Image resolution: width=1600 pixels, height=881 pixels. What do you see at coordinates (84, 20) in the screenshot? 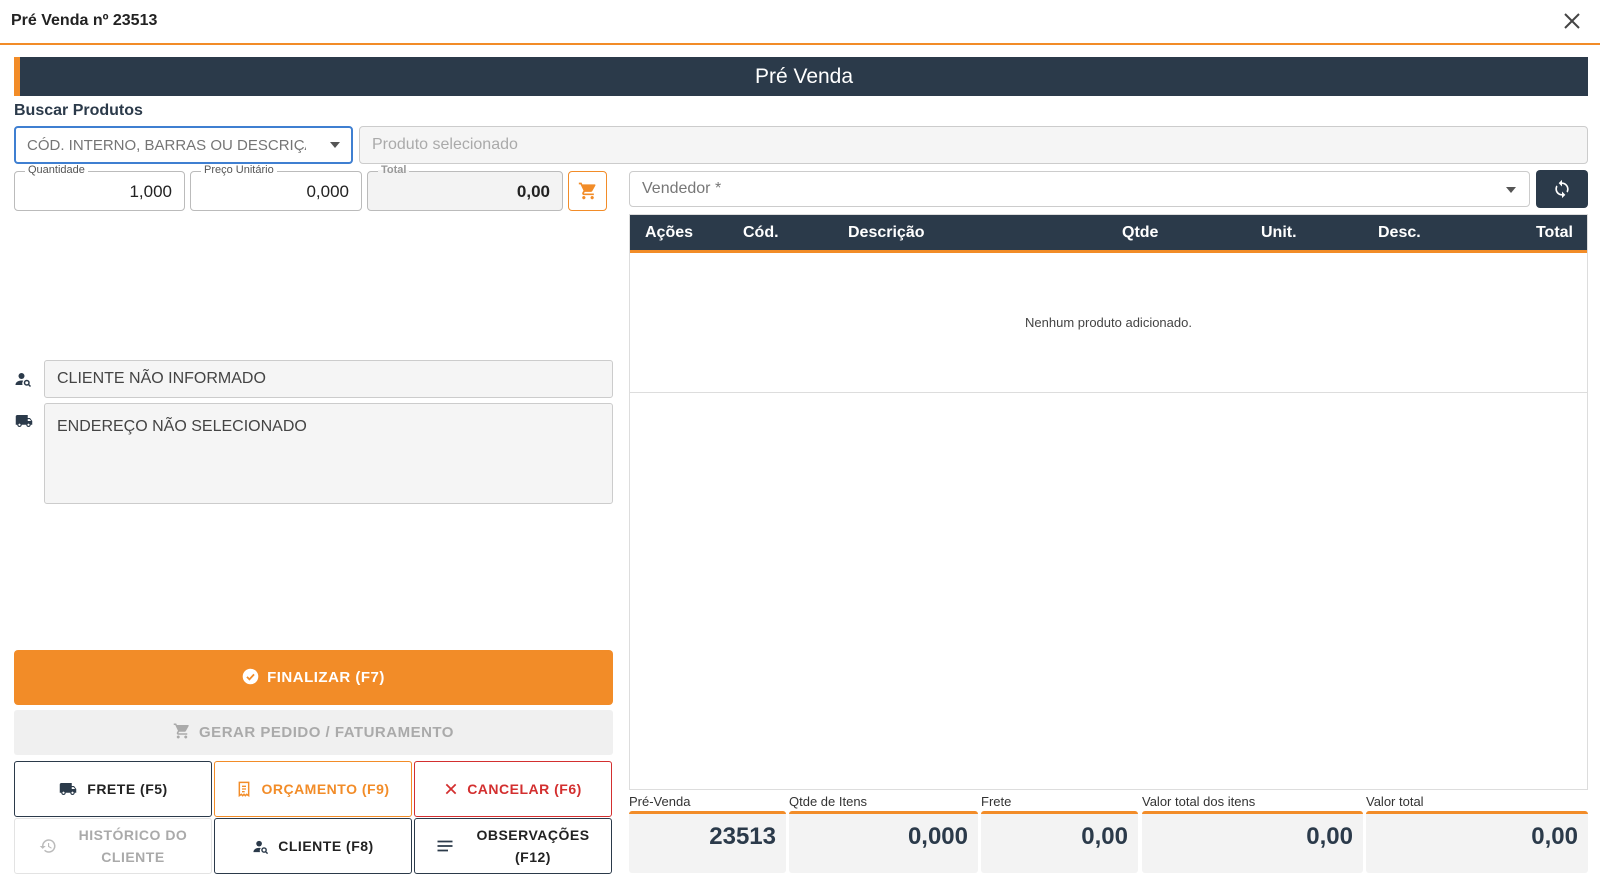
I see `dialog-title: Pré Venda nº 23513` at bounding box center [84, 20].